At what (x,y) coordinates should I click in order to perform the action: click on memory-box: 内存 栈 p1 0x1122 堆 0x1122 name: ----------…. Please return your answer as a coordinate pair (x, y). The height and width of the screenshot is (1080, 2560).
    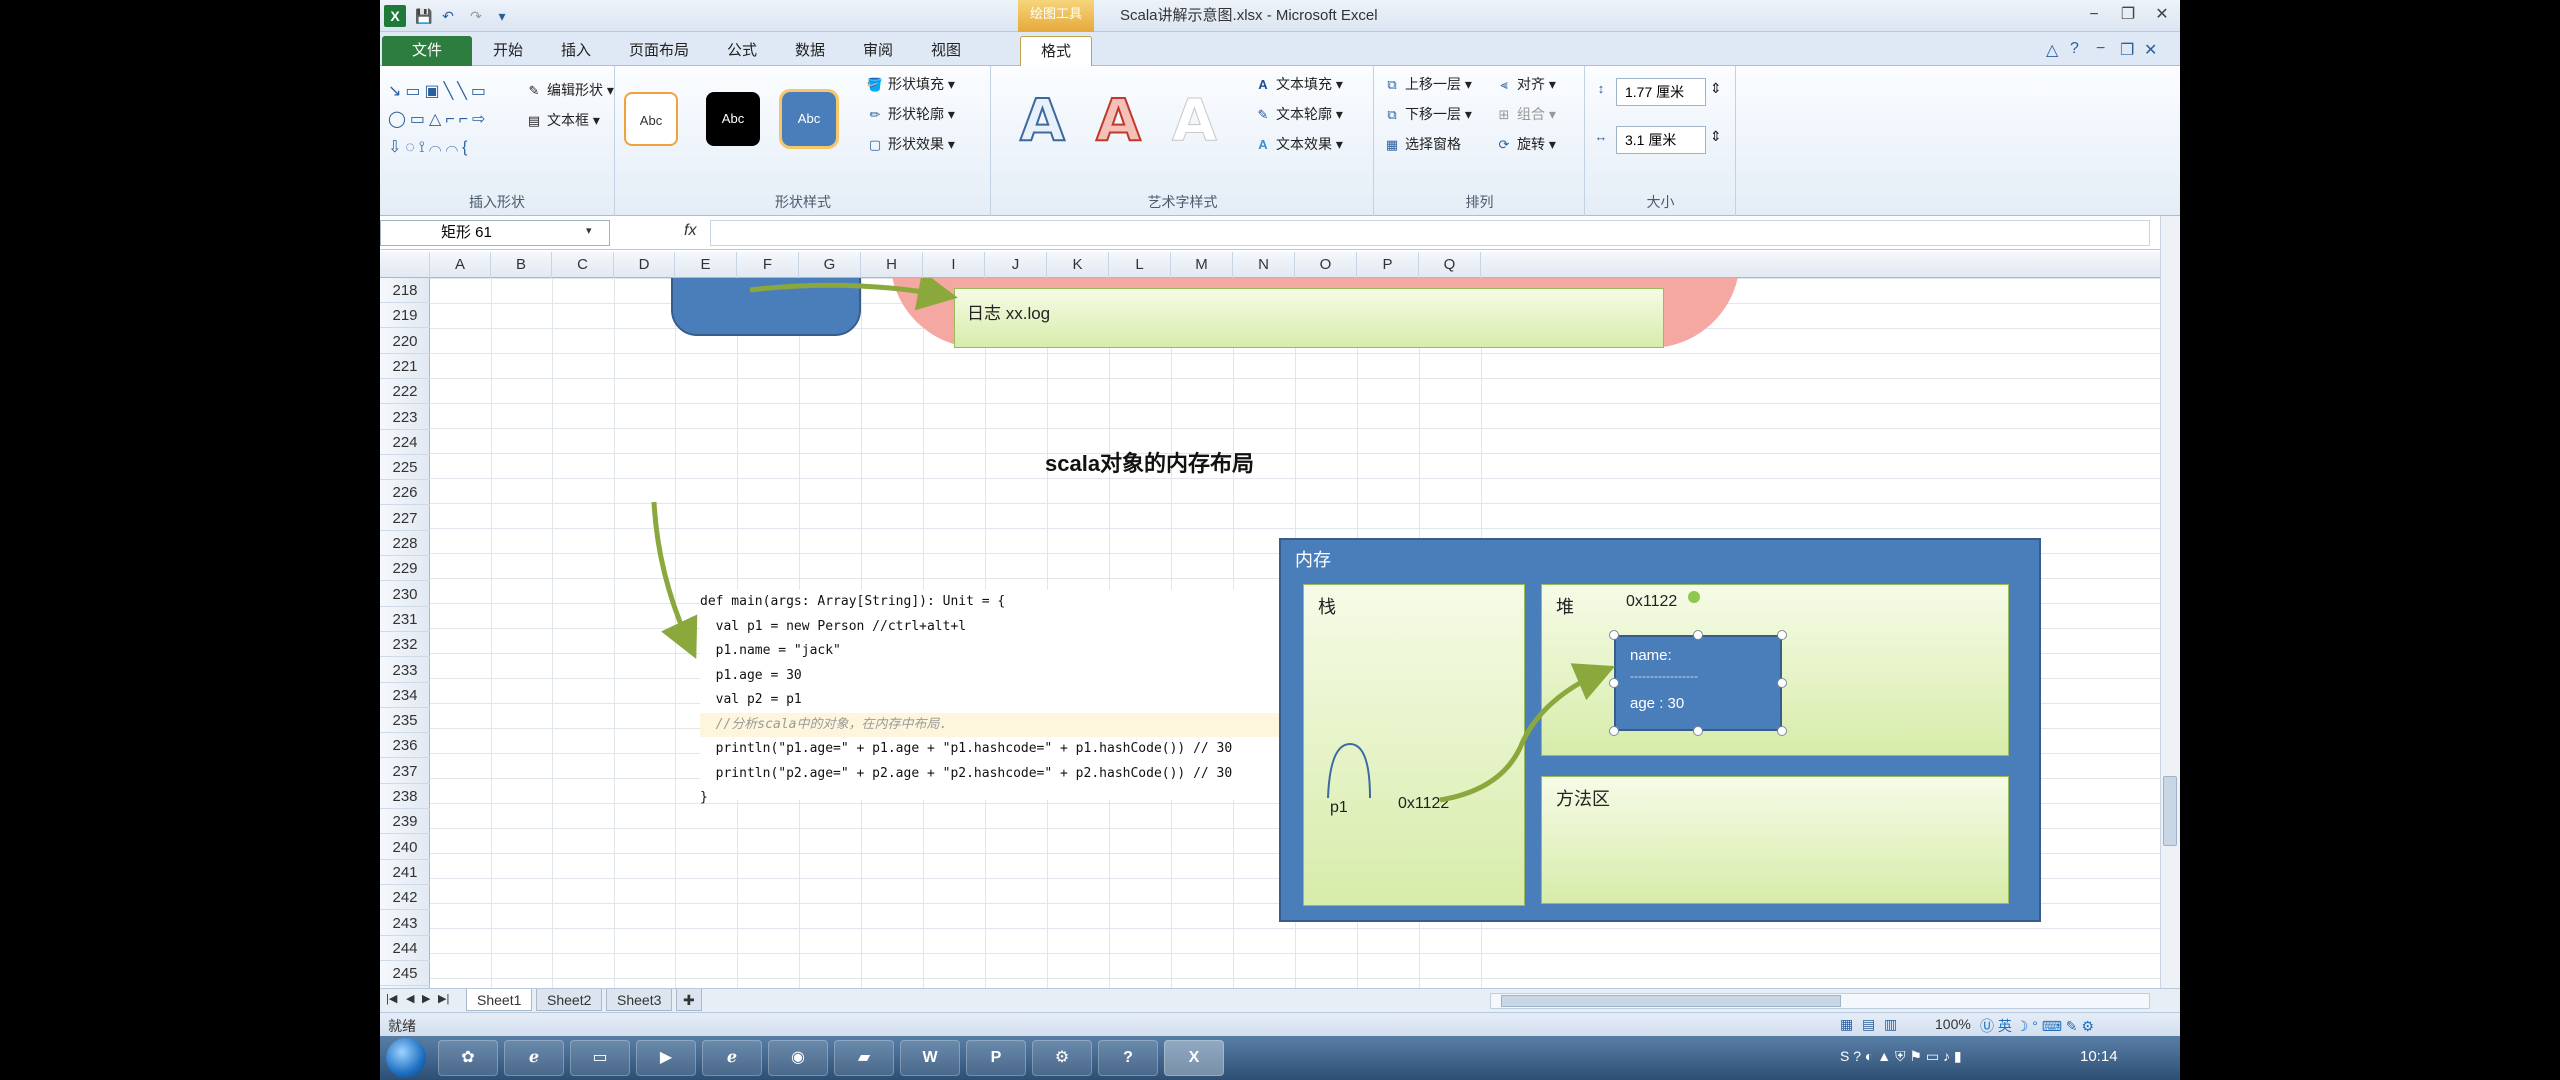
    Looking at the image, I should click on (1660, 730).